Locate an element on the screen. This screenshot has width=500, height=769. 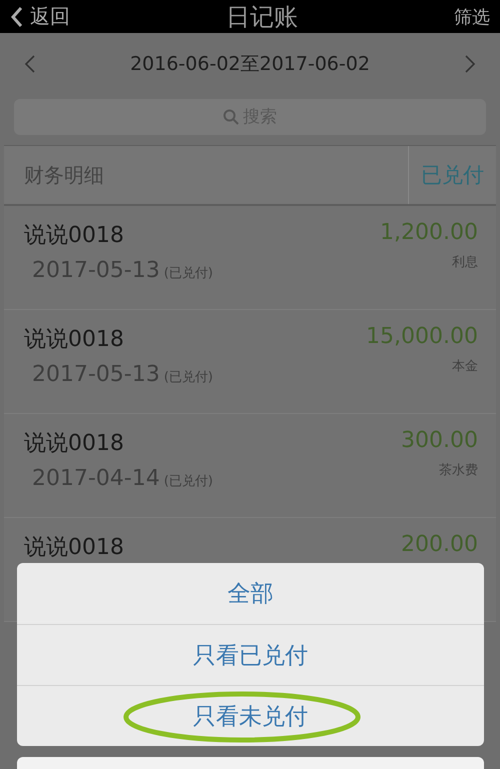
entry-amount: 300.00 is located at coordinates (439, 440).